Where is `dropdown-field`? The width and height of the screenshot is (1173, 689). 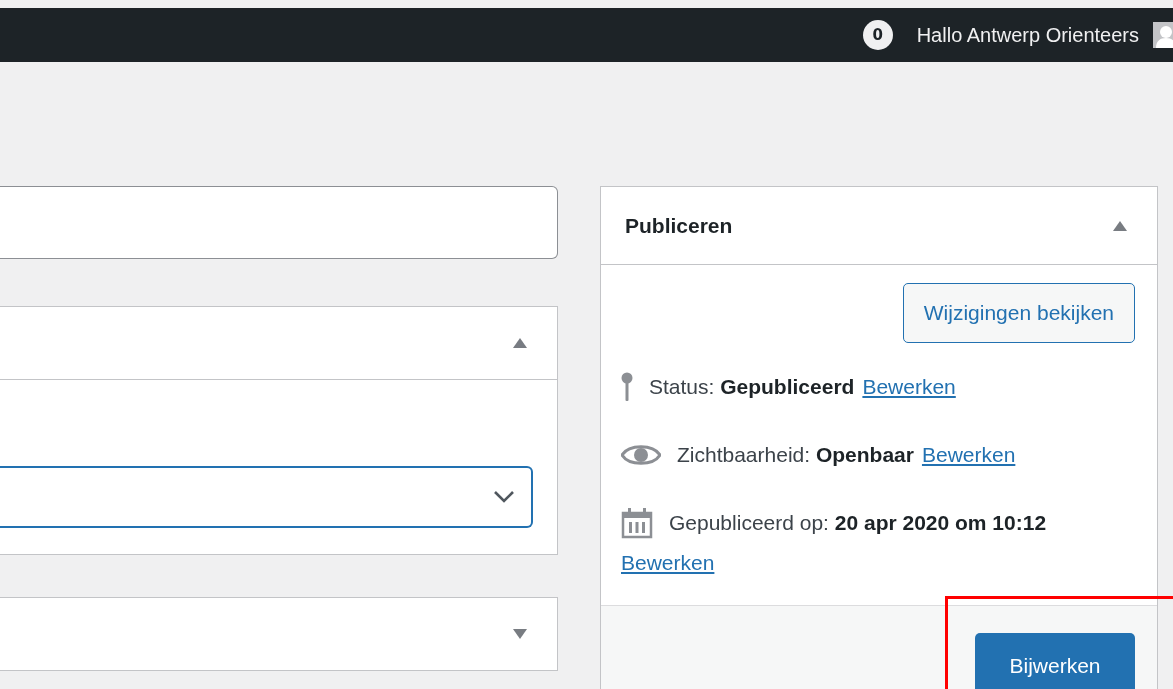
dropdown-field is located at coordinates (266, 497).